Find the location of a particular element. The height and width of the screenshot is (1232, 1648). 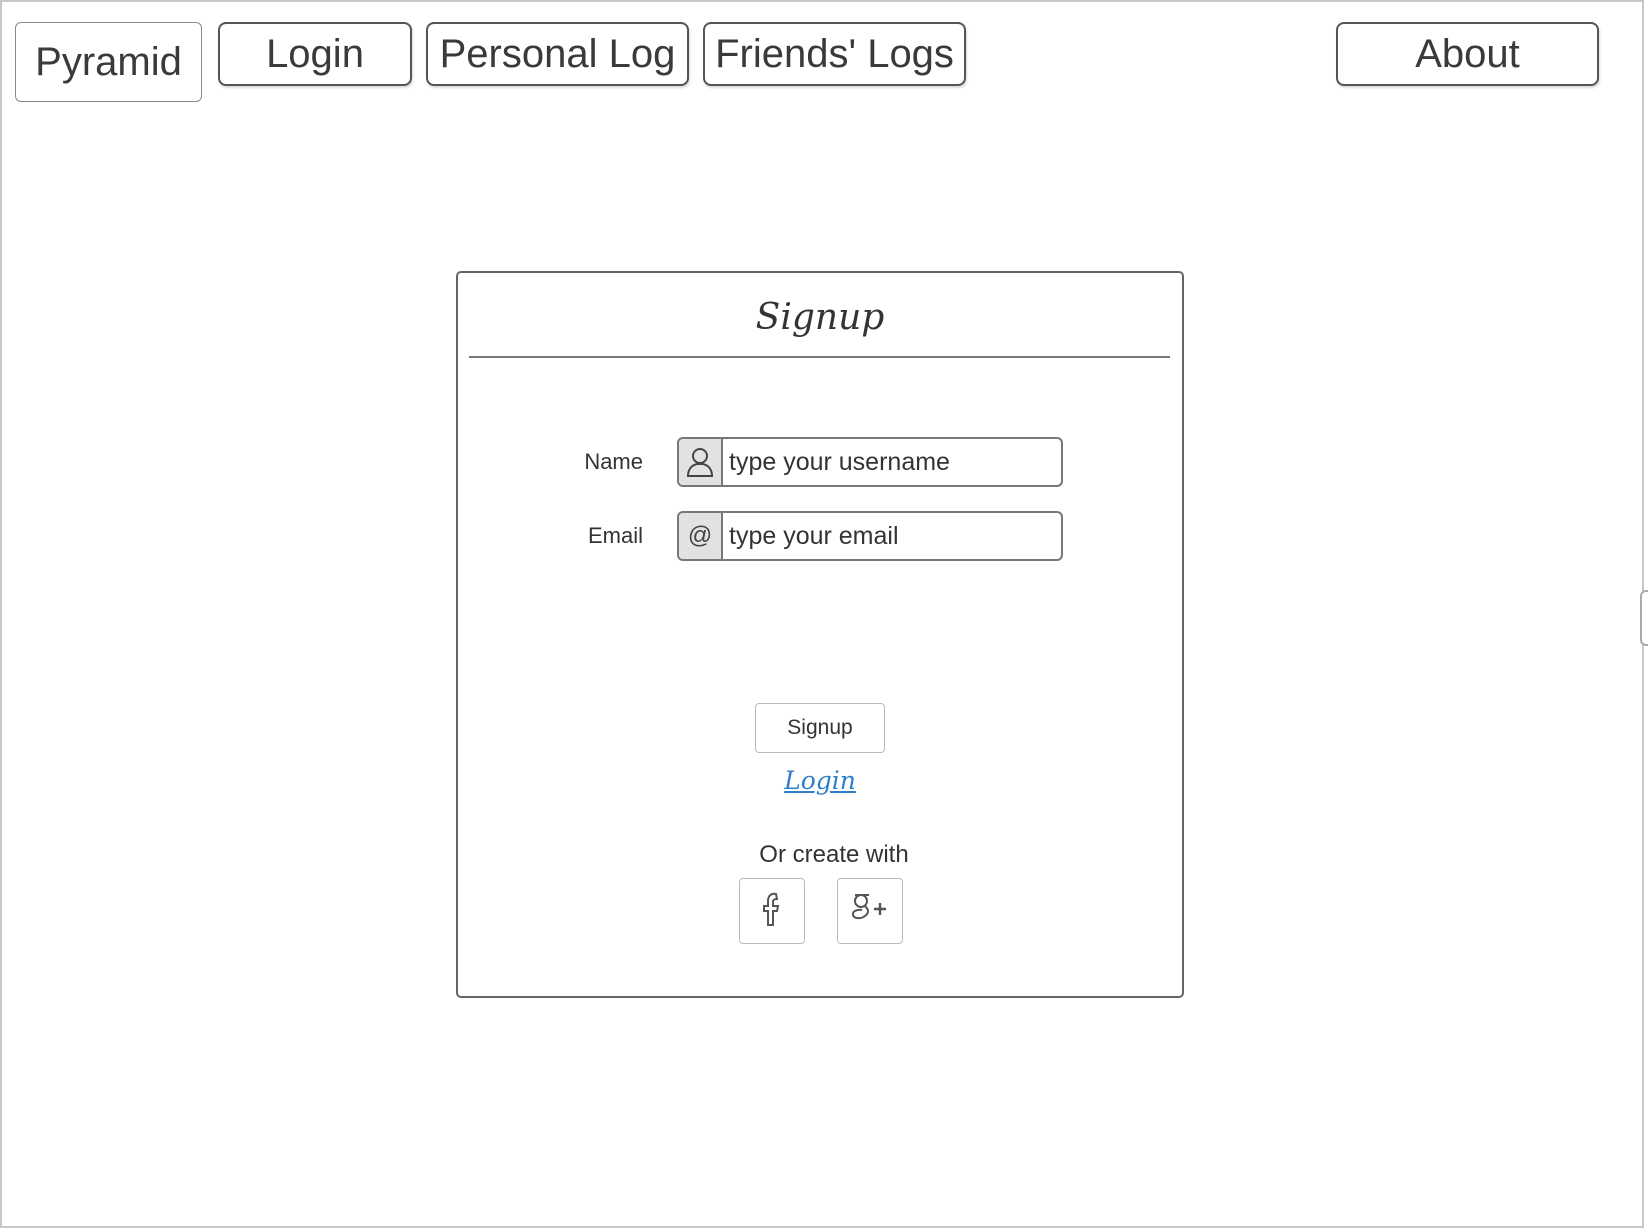

nav-friends-logs-button: Friends' Logs is located at coordinates (834, 54).